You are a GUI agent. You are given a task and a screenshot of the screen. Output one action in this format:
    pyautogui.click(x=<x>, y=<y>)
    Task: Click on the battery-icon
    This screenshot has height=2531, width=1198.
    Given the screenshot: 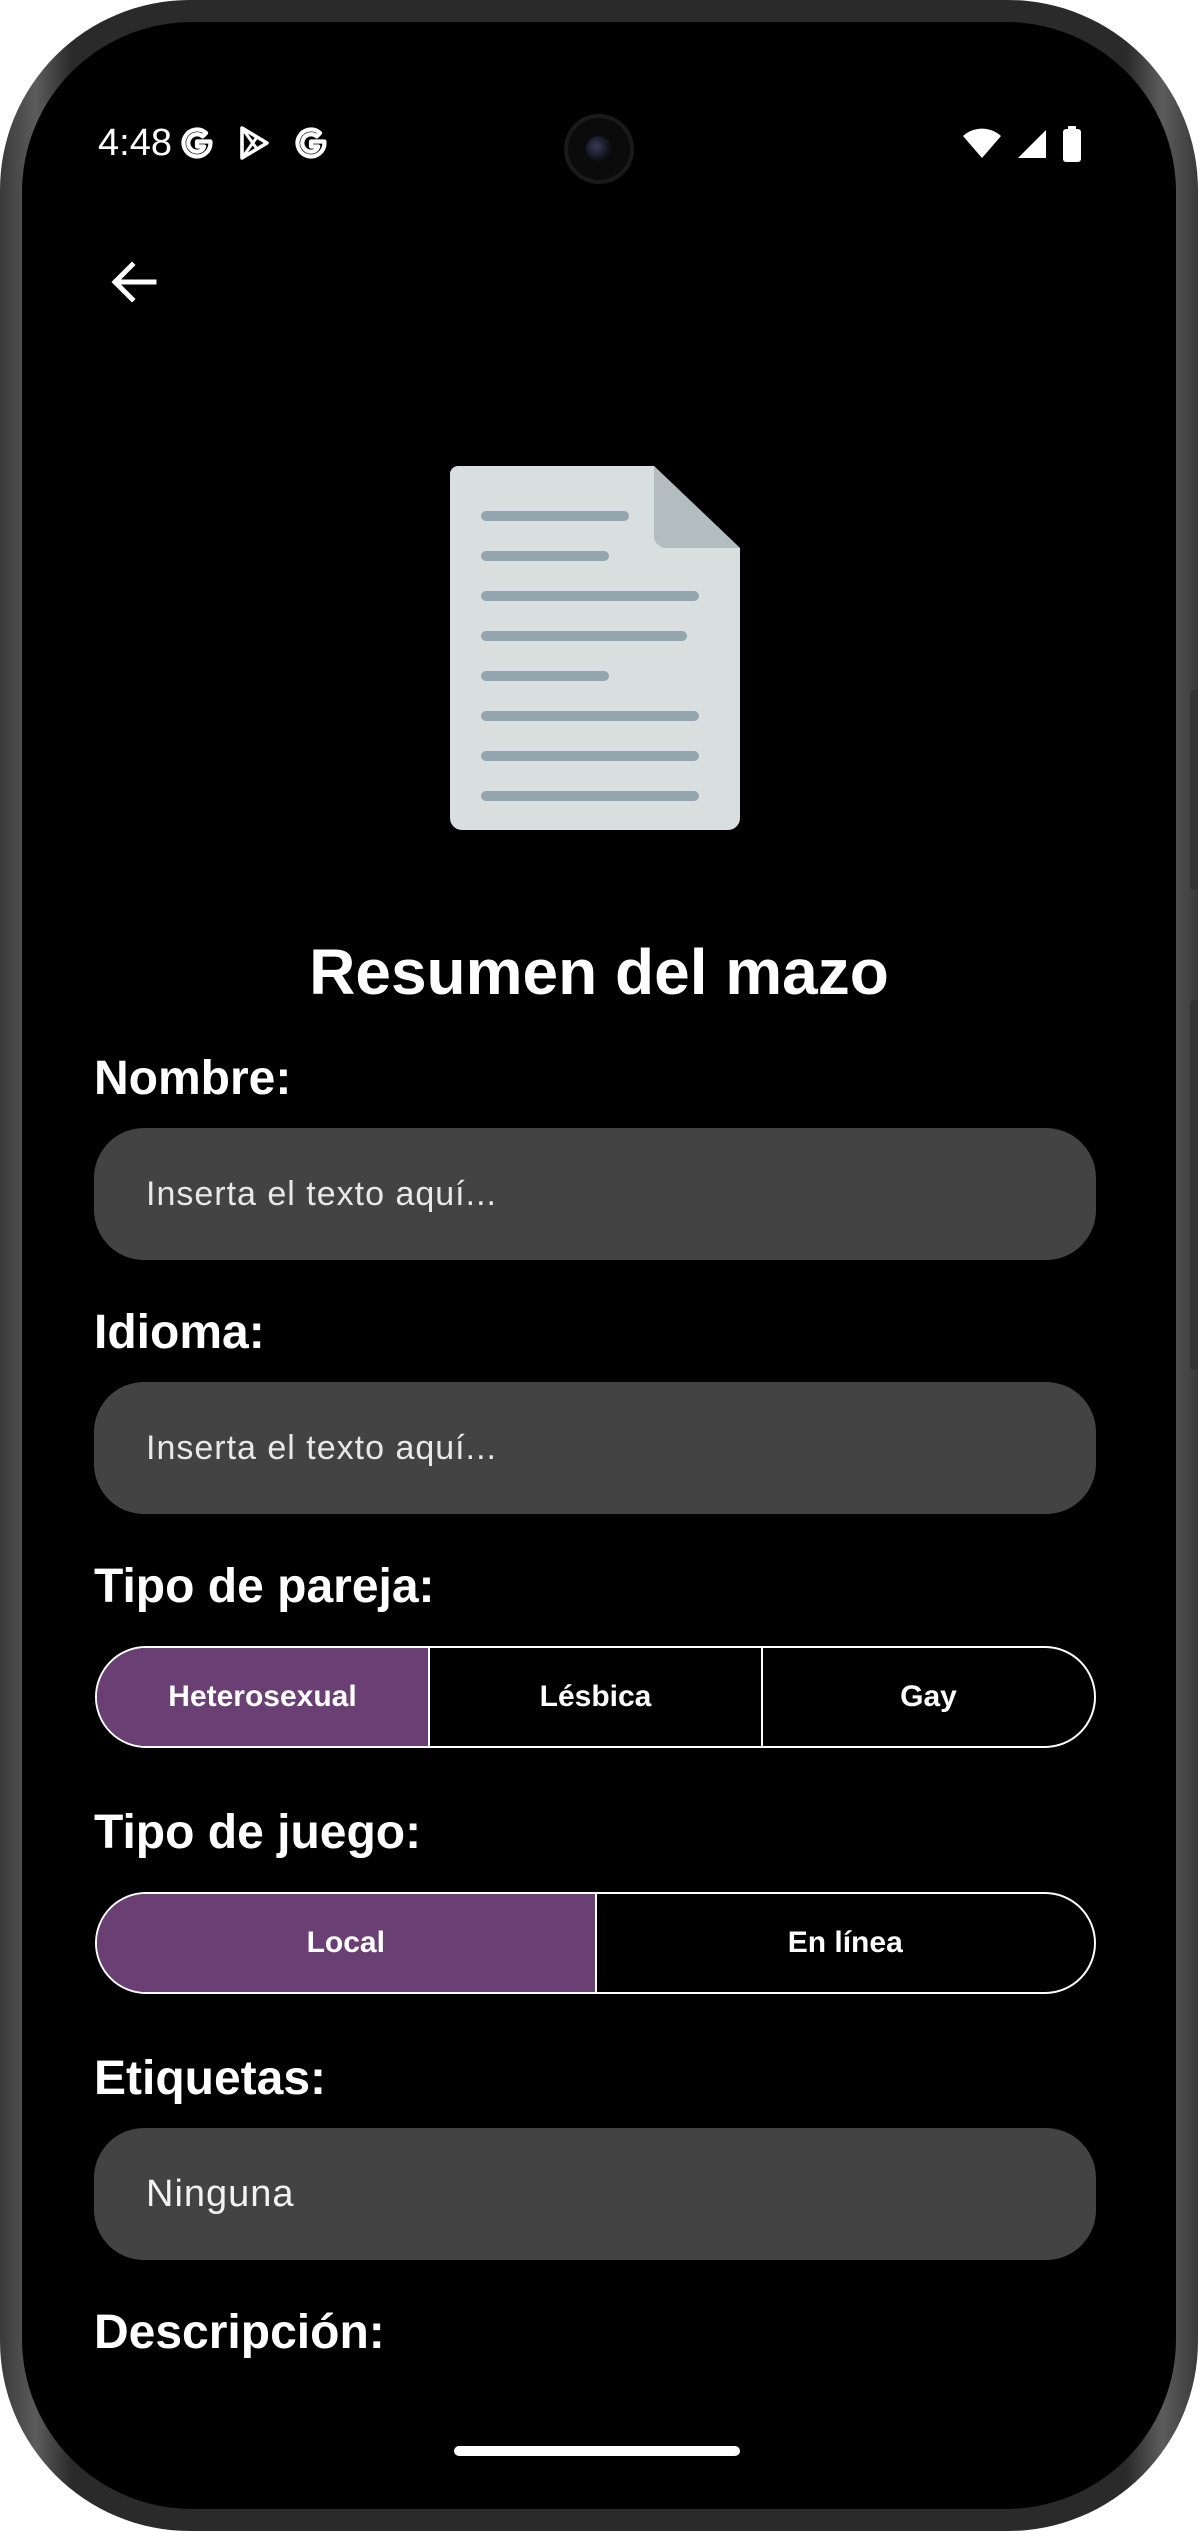 What is the action you would take?
    pyautogui.click(x=1072, y=146)
    